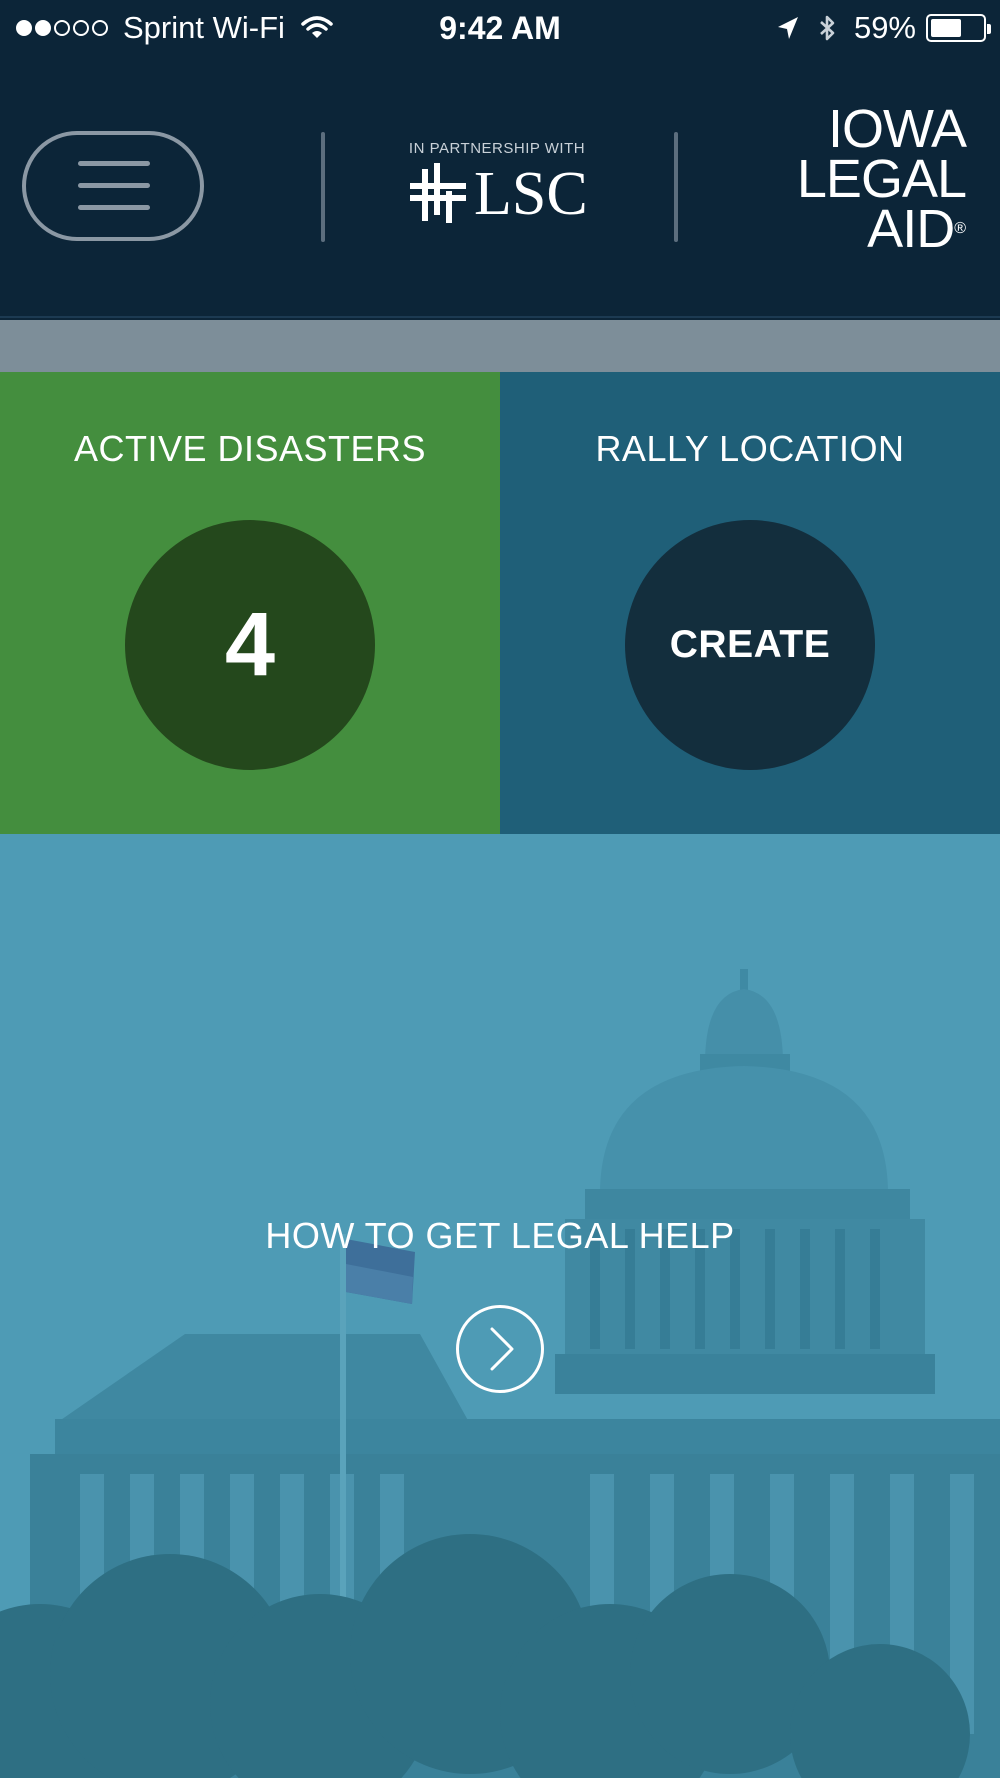  I want to click on battery-percent: 59%, so click(884, 27).